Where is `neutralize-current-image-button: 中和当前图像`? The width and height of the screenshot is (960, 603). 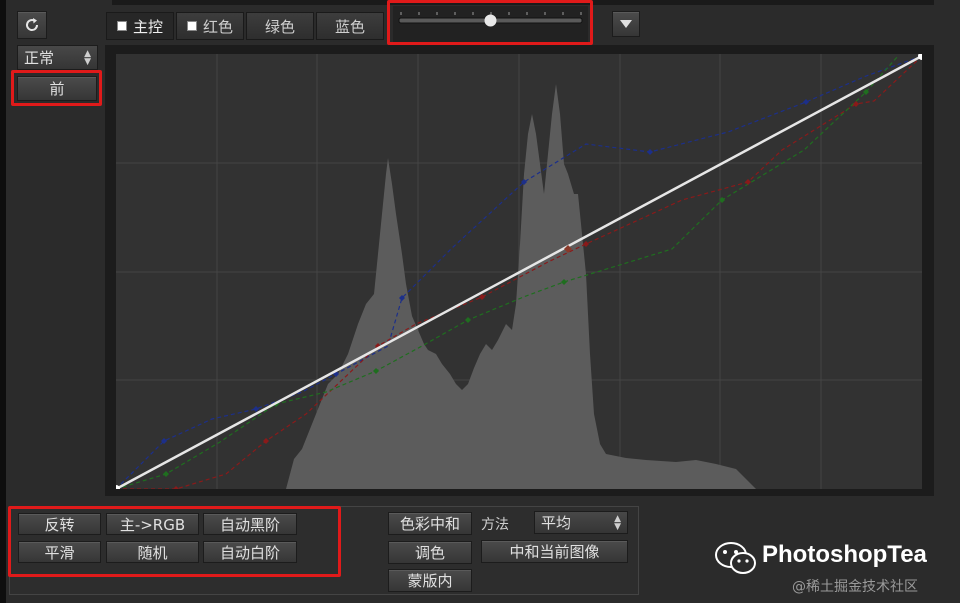
neutralize-current-image-button: 中和当前图像 is located at coordinates (554, 551).